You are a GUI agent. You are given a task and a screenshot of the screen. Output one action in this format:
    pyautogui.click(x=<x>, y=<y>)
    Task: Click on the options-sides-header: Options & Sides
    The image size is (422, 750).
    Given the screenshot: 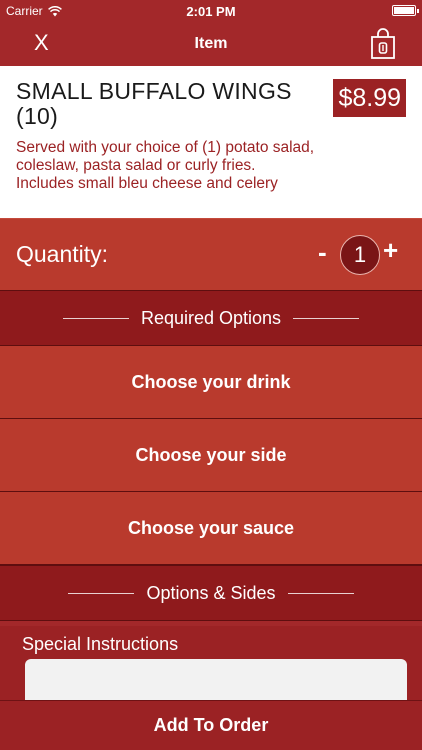 What is the action you would take?
    pyautogui.click(x=211, y=593)
    